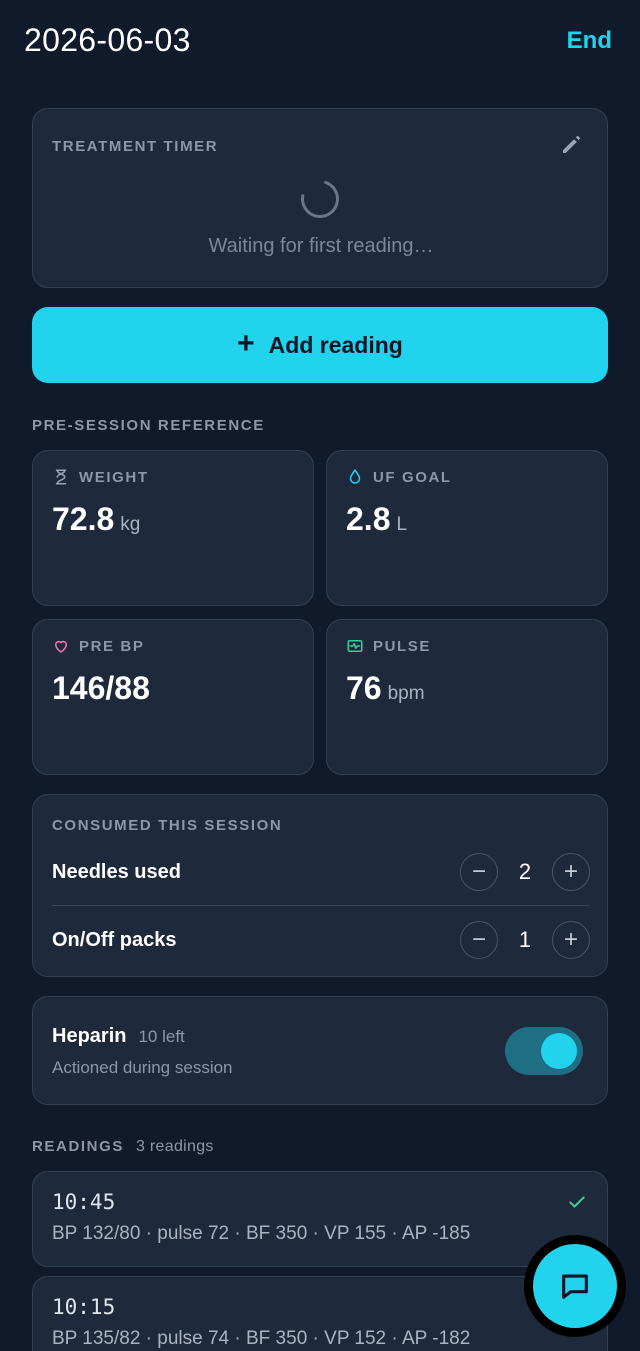 The height and width of the screenshot is (1351, 640). What do you see at coordinates (116, 871) in the screenshot?
I see `needles-label: Needles used` at bounding box center [116, 871].